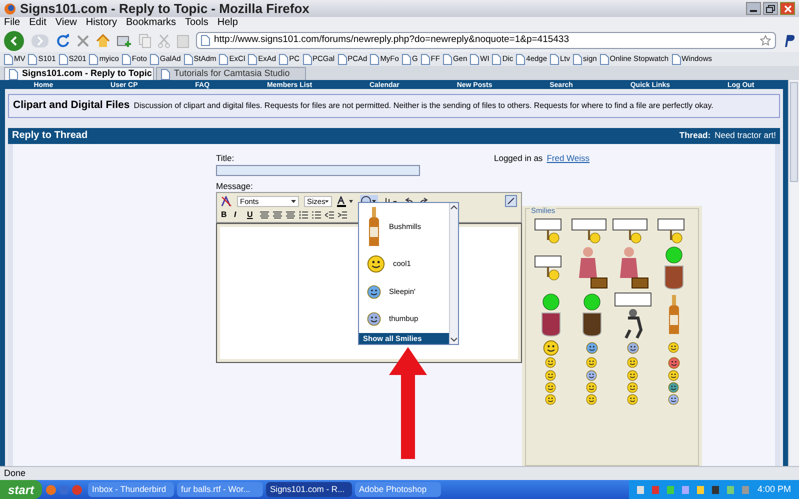  I want to click on logged-in-text: Logged in as, so click(518, 158).